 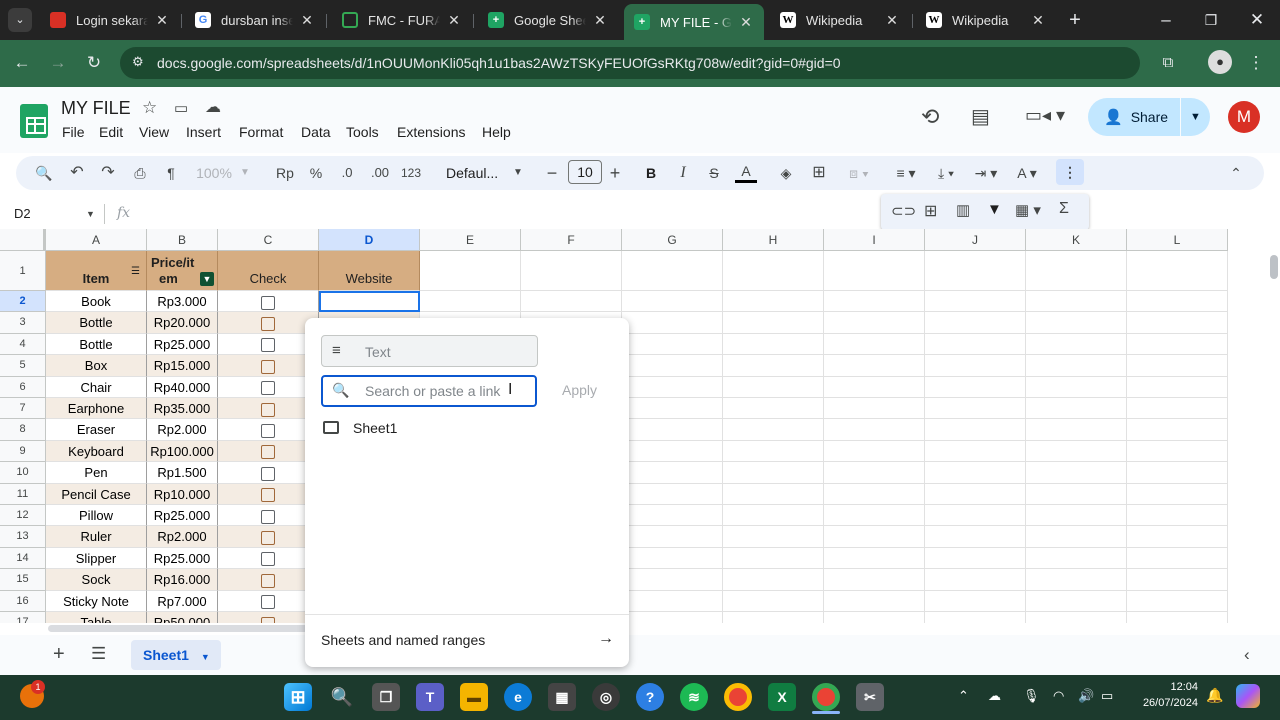 I want to click on sheet-tab-dropdown-icon: ▼, so click(x=205, y=657).